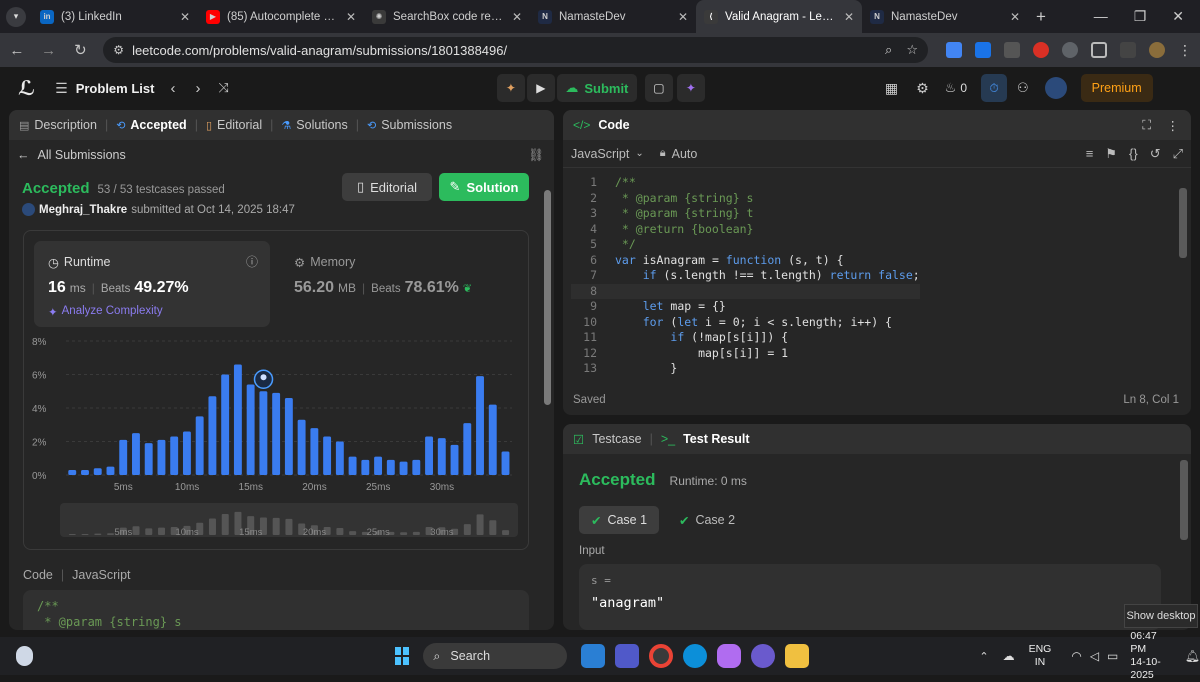 The width and height of the screenshot is (1200, 682). What do you see at coordinates (252, 261) in the screenshot?
I see `info-icon: ⓘ` at bounding box center [252, 261].